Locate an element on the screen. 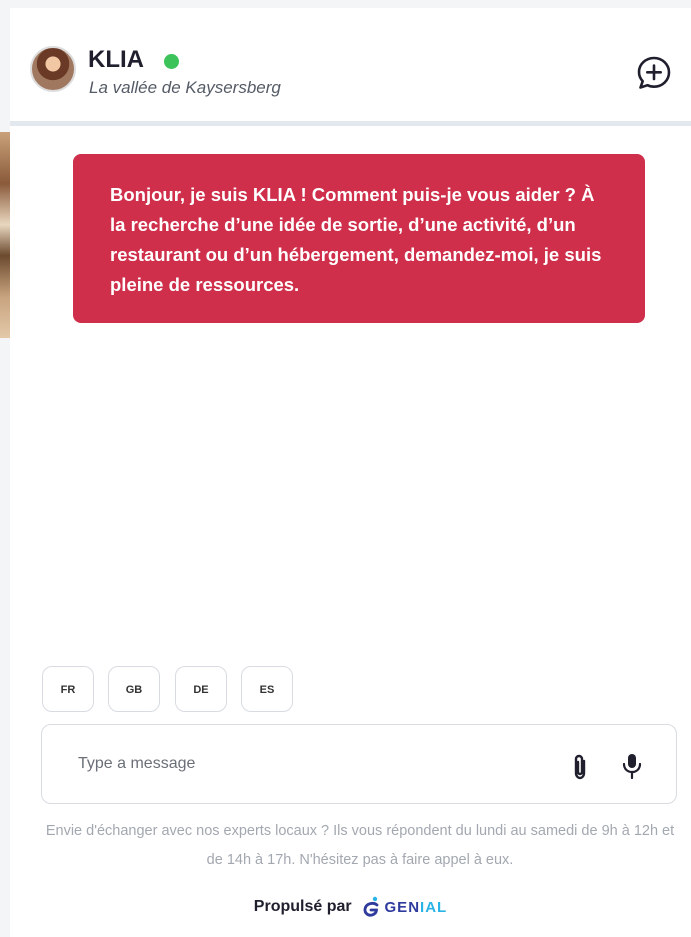 Image resolution: width=691 pixels, height=937 pixels. microphone-icon is located at coordinates (632, 766).